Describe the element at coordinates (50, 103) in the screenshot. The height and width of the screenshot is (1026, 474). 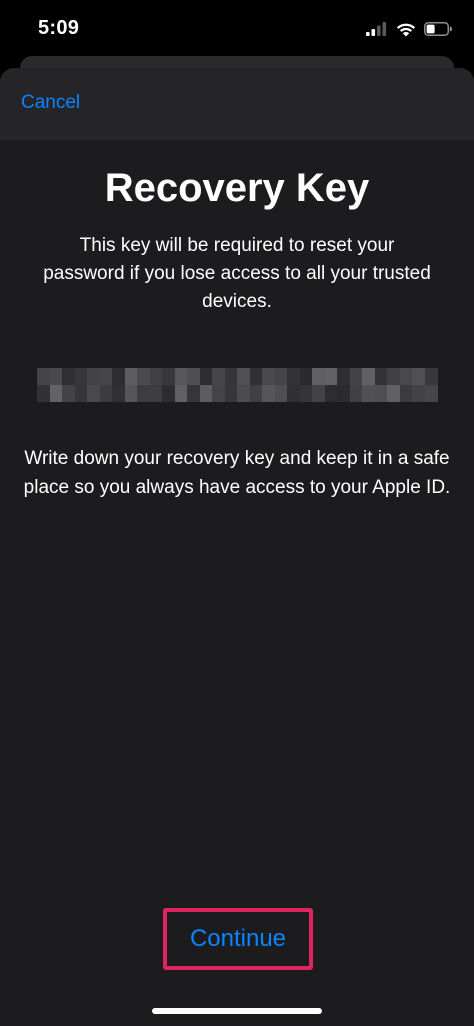
I see `cancel-button: Cancel` at that location.